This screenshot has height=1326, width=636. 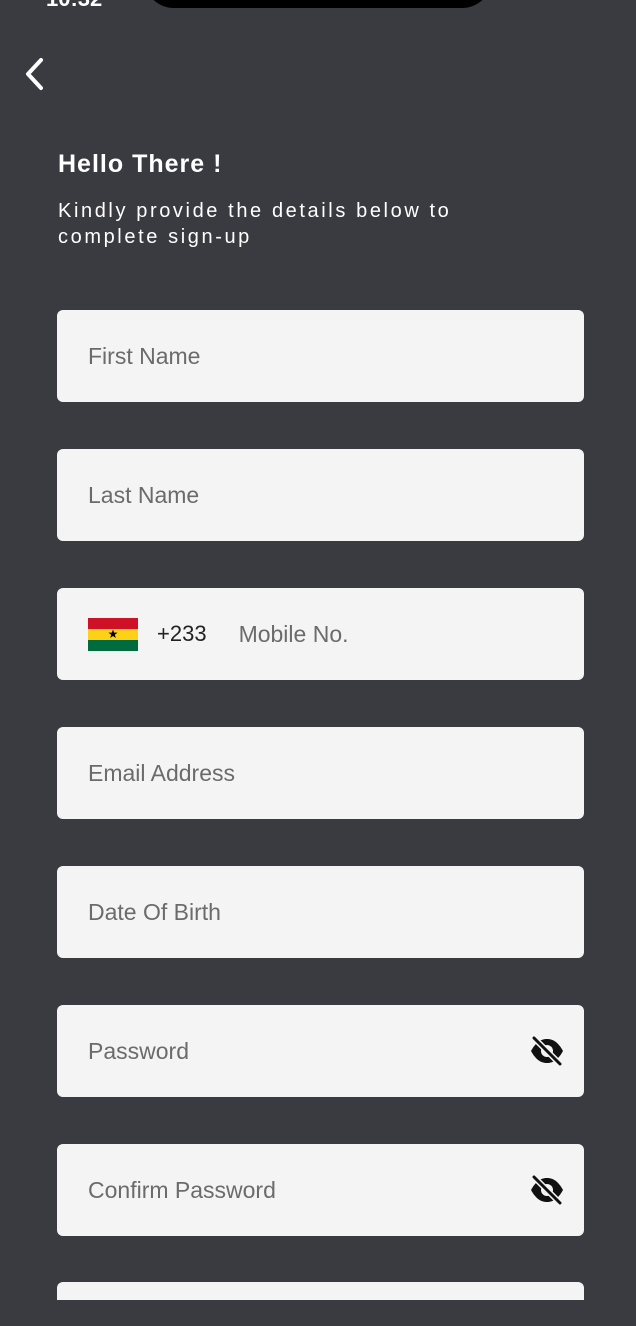 What do you see at coordinates (74, 6) in the screenshot?
I see `status-time: 10:32` at bounding box center [74, 6].